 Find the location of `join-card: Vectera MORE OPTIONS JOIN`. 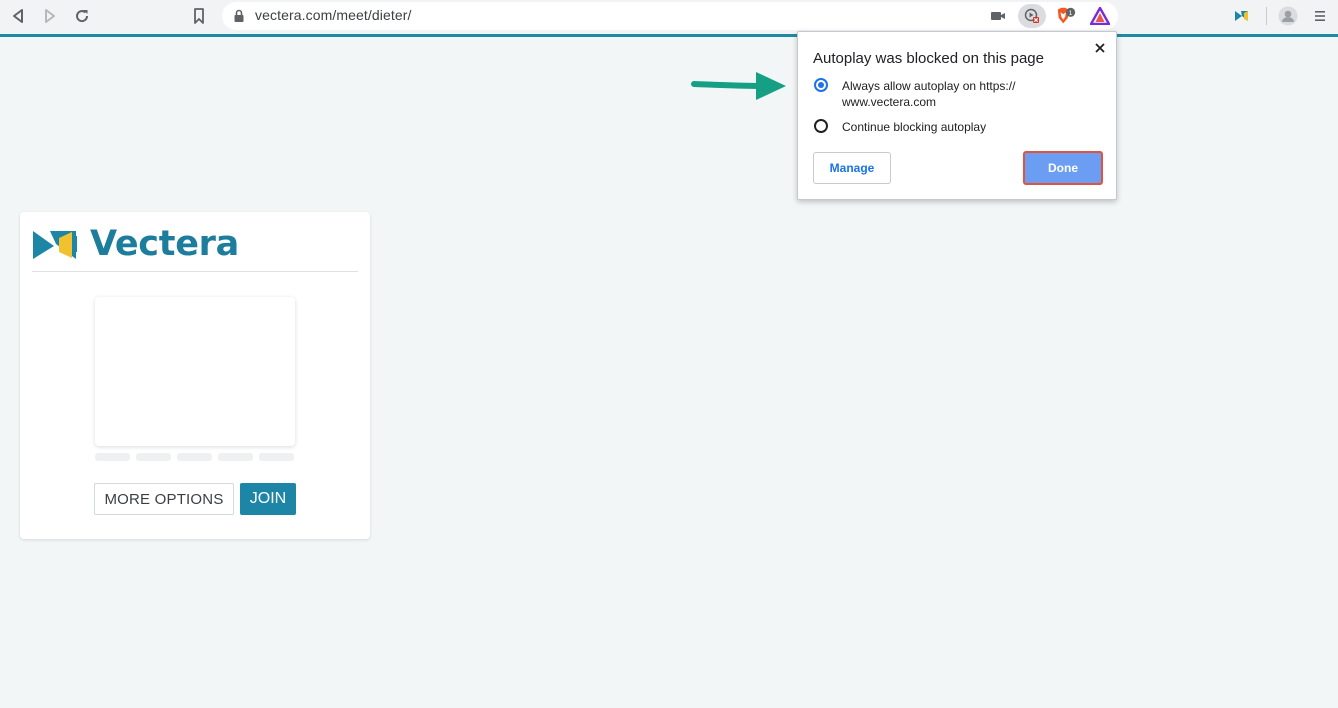

join-card: Vectera MORE OPTIONS JOIN is located at coordinates (195, 375).